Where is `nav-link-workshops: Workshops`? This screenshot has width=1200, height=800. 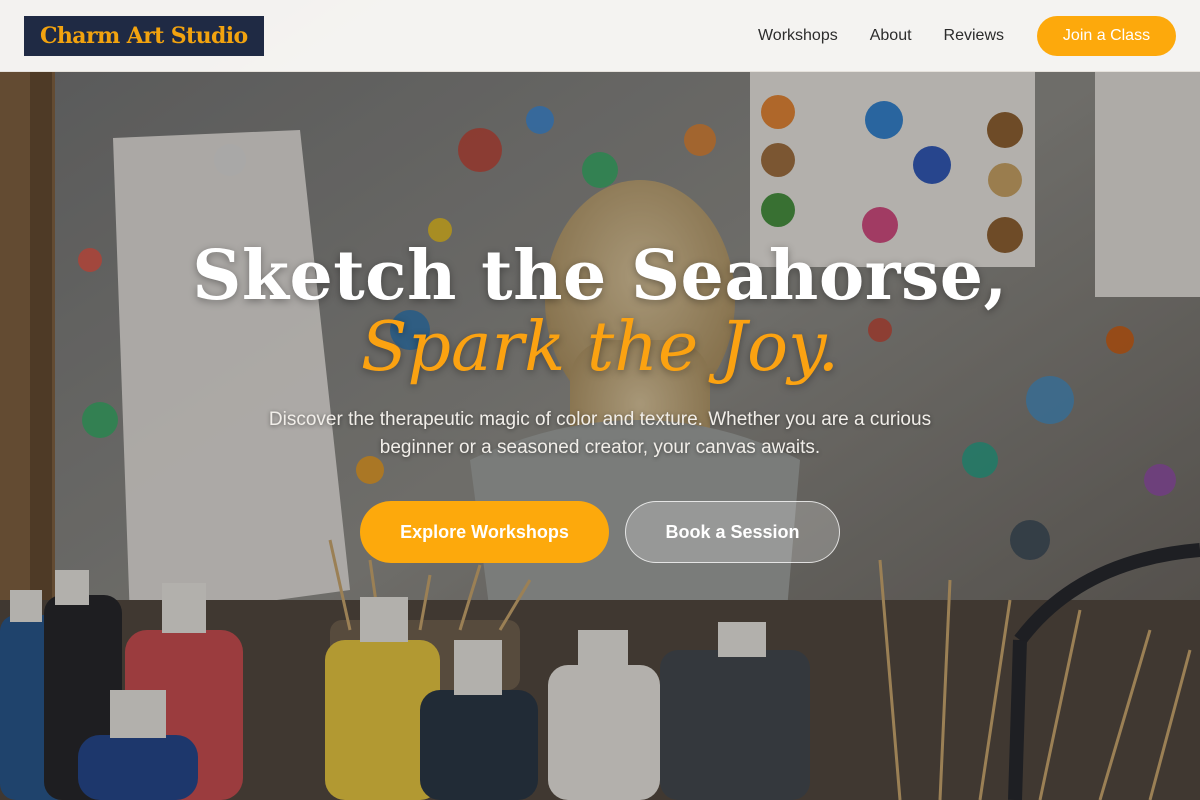
nav-link-workshops: Workshops is located at coordinates (798, 36).